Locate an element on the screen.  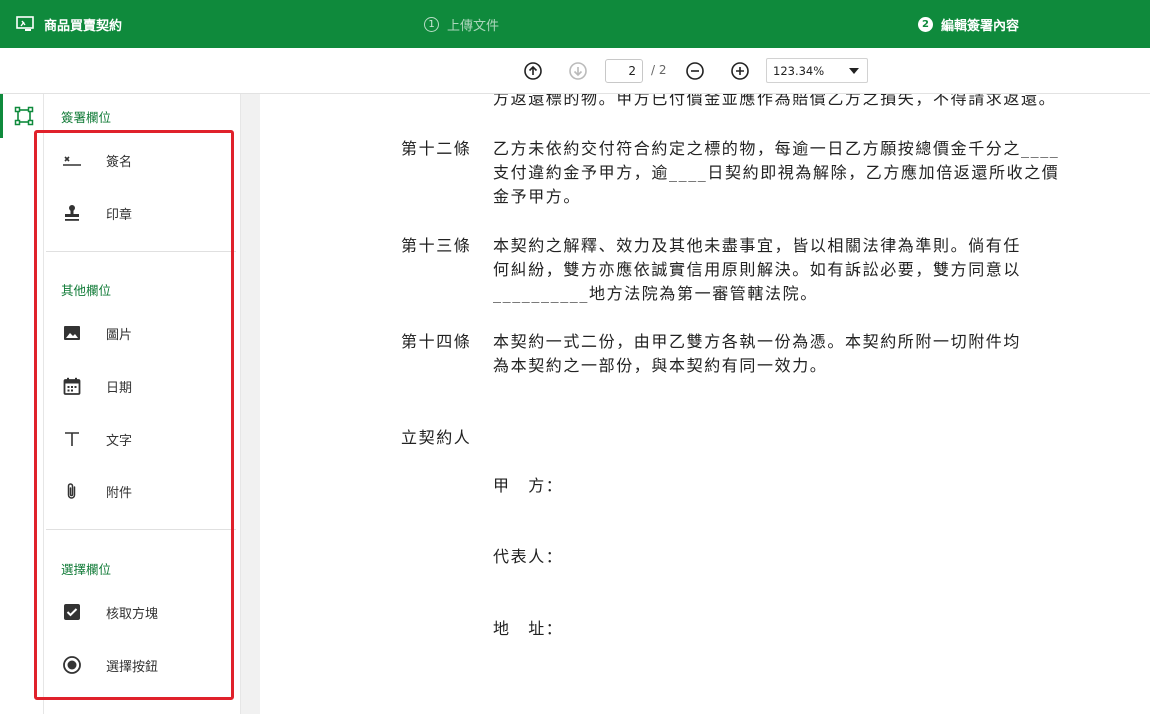
field-signature: 簽名 is located at coordinates (142, 160).